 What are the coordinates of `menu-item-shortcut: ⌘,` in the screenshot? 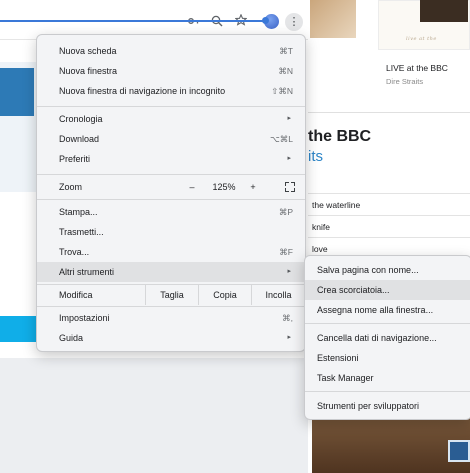 It's located at (287, 318).